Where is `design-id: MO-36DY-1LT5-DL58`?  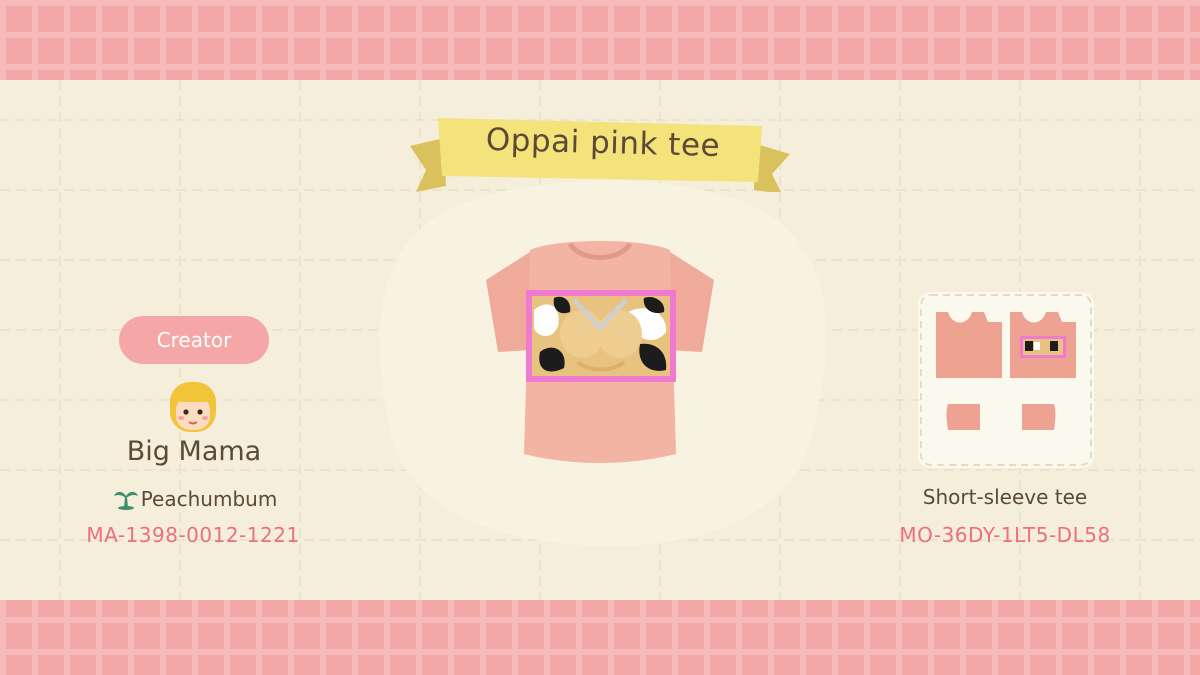
design-id: MO-36DY-1LT5-DL58 is located at coordinates (1005, 535).